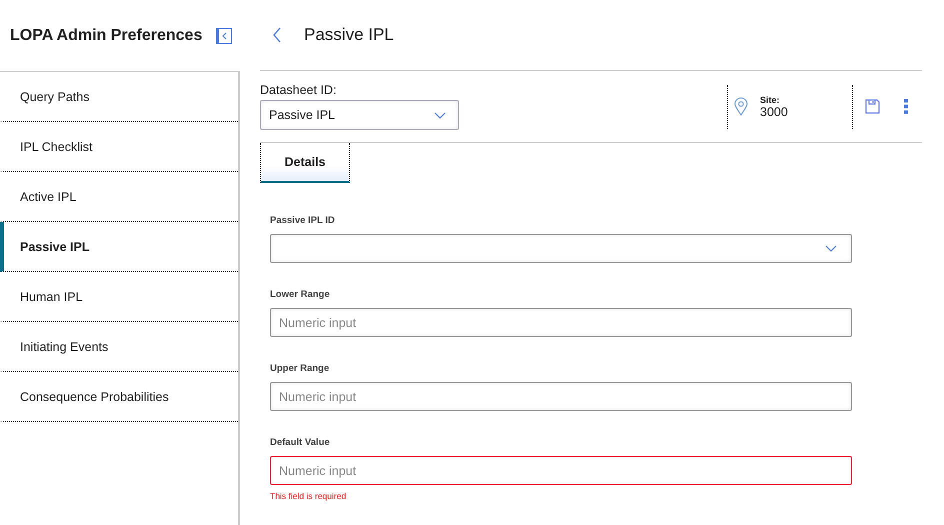 This screenshot has height=525, width=944. Describe the element at coordinates (906, 106) in the screenshot. I see `more-menu-icon` at that location.